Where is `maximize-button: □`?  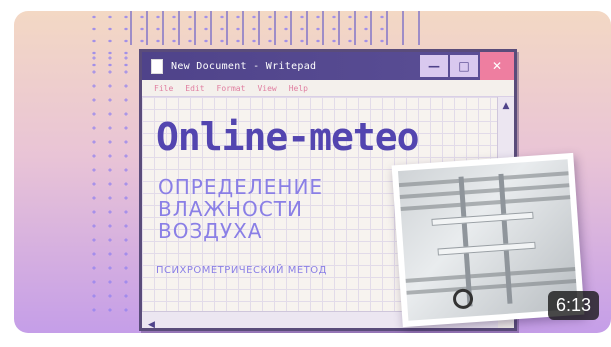 maximize-button: □ is located at coordinates (464, 66).